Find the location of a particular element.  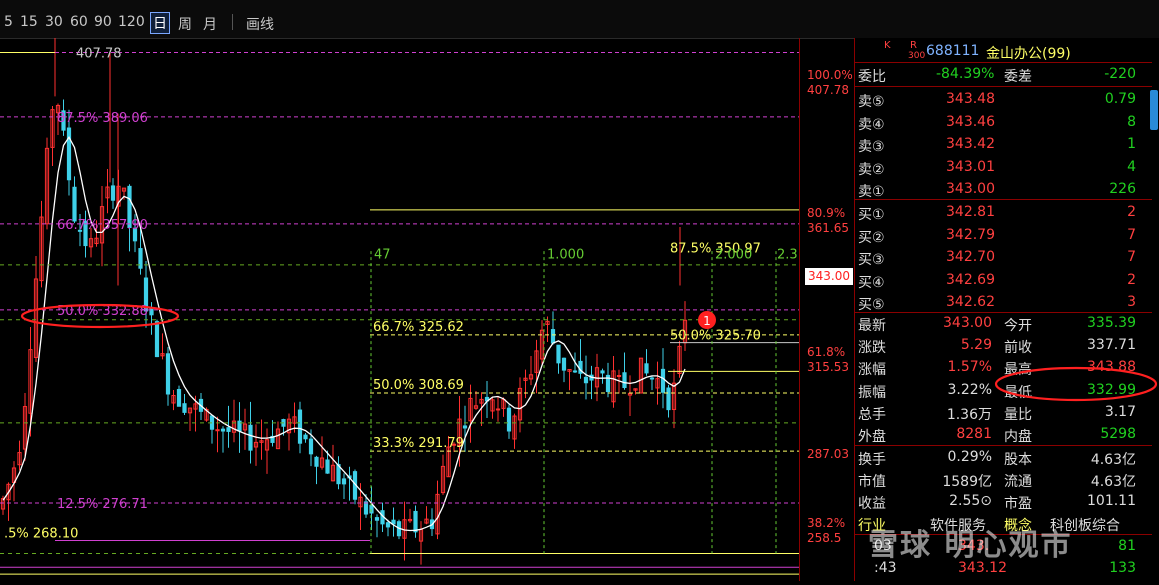

period-30: 30 is located at coordinates (54, 22).